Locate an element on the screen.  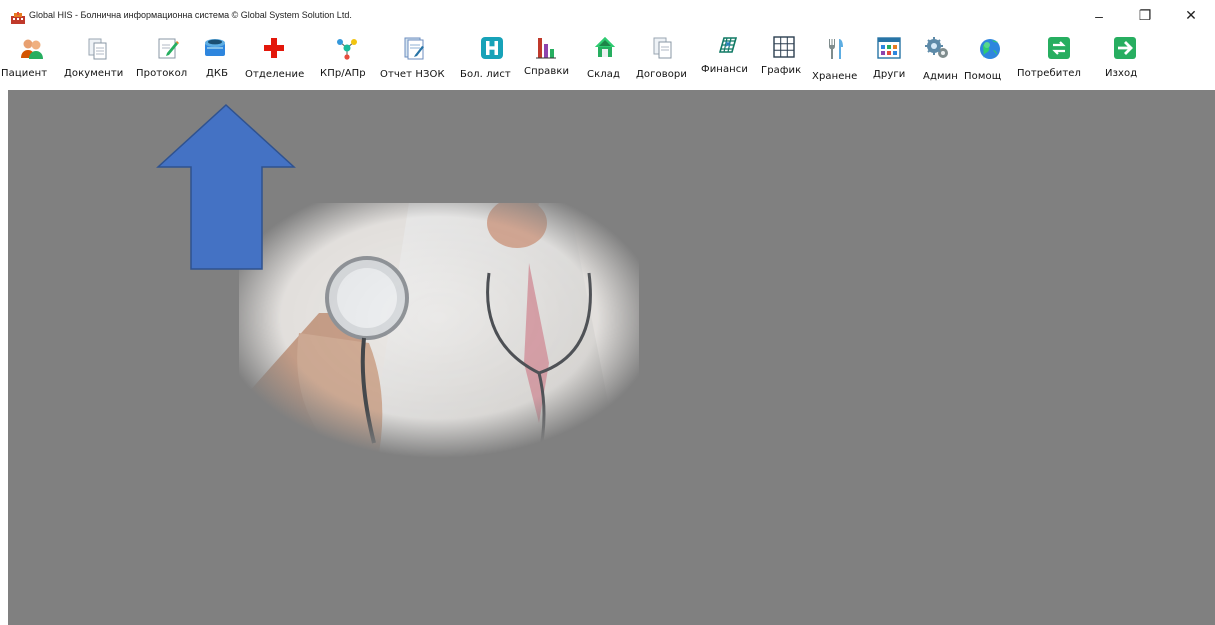
toolbar-label: Помощ is located at coordinates (983, 76).